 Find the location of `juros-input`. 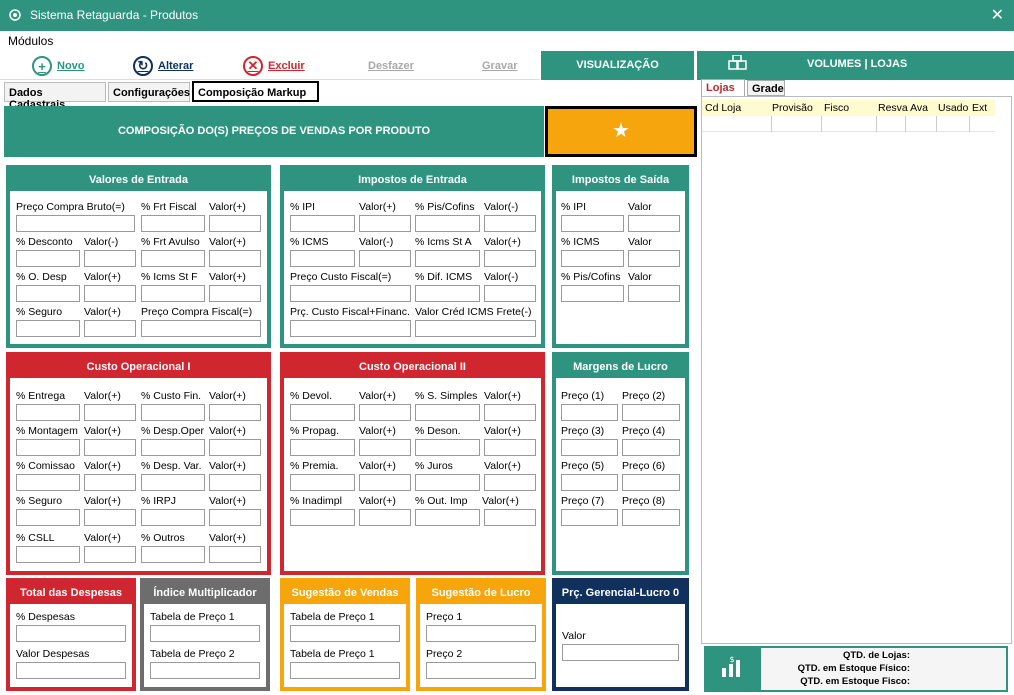

juros-input is located at coordinates (447, 482).